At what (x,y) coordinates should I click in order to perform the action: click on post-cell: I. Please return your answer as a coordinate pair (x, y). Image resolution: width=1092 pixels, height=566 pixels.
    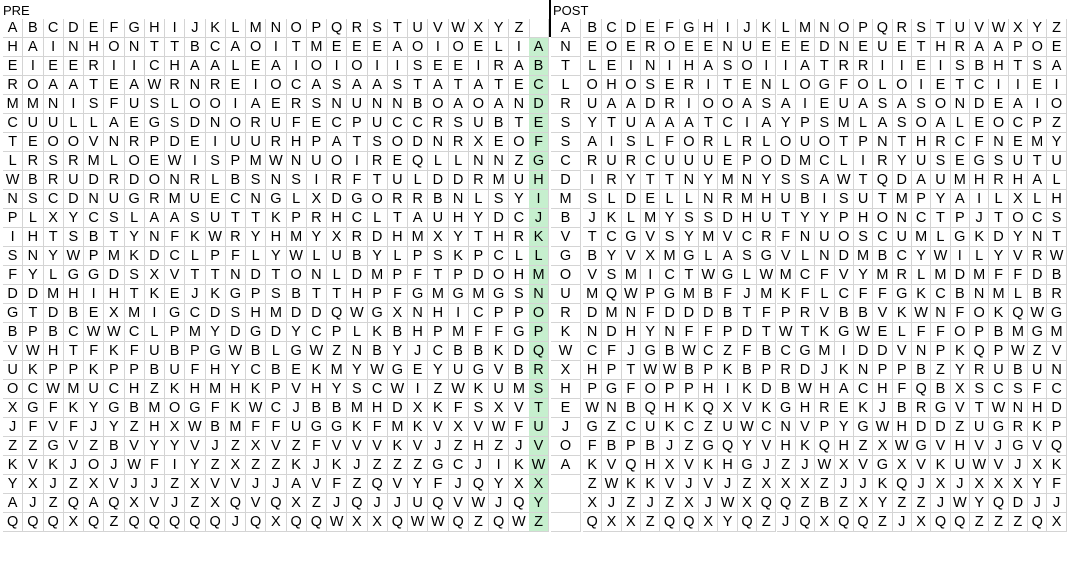
    Looking at the image, I should click on (921, 85).